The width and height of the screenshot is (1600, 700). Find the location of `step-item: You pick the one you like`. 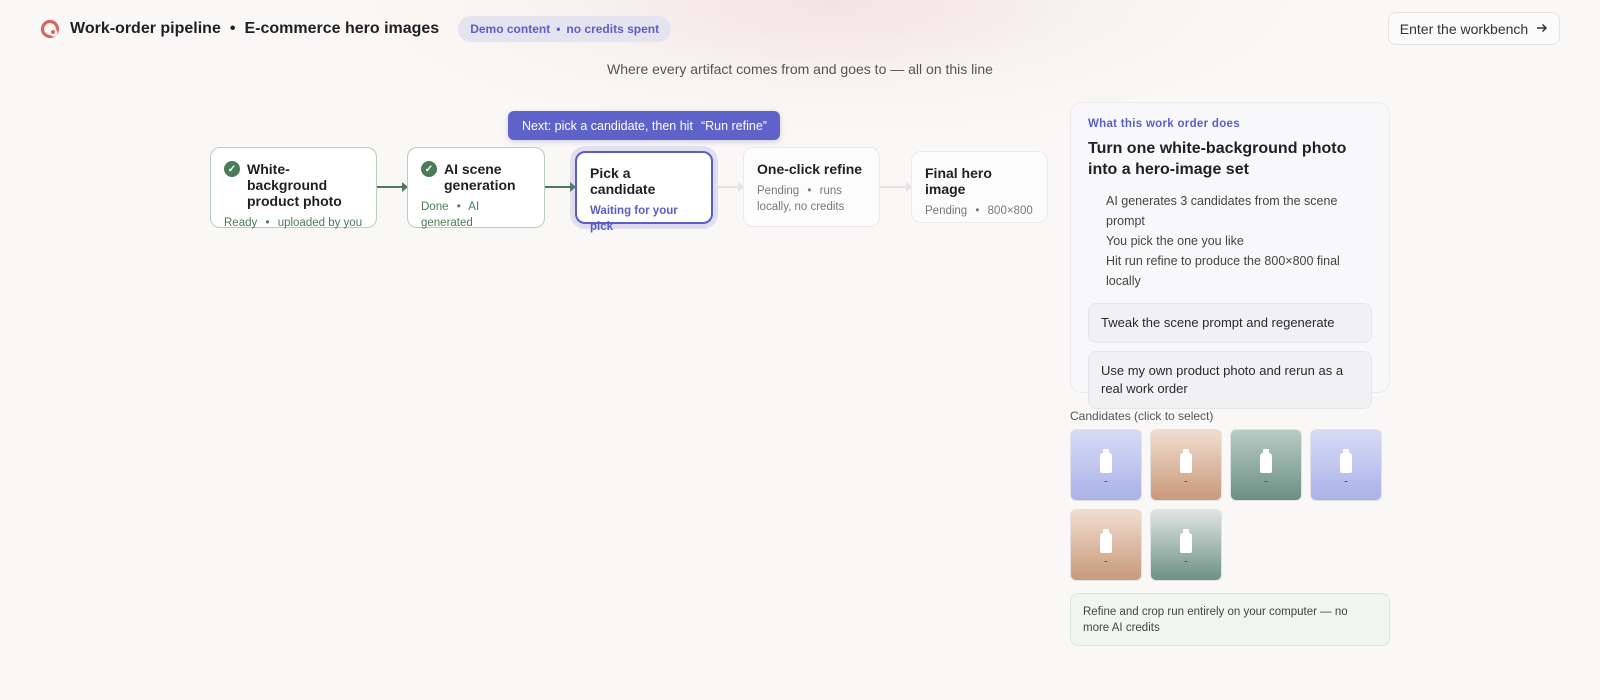

step-item: You pick the one you like is located at coordinates (1175, 241).